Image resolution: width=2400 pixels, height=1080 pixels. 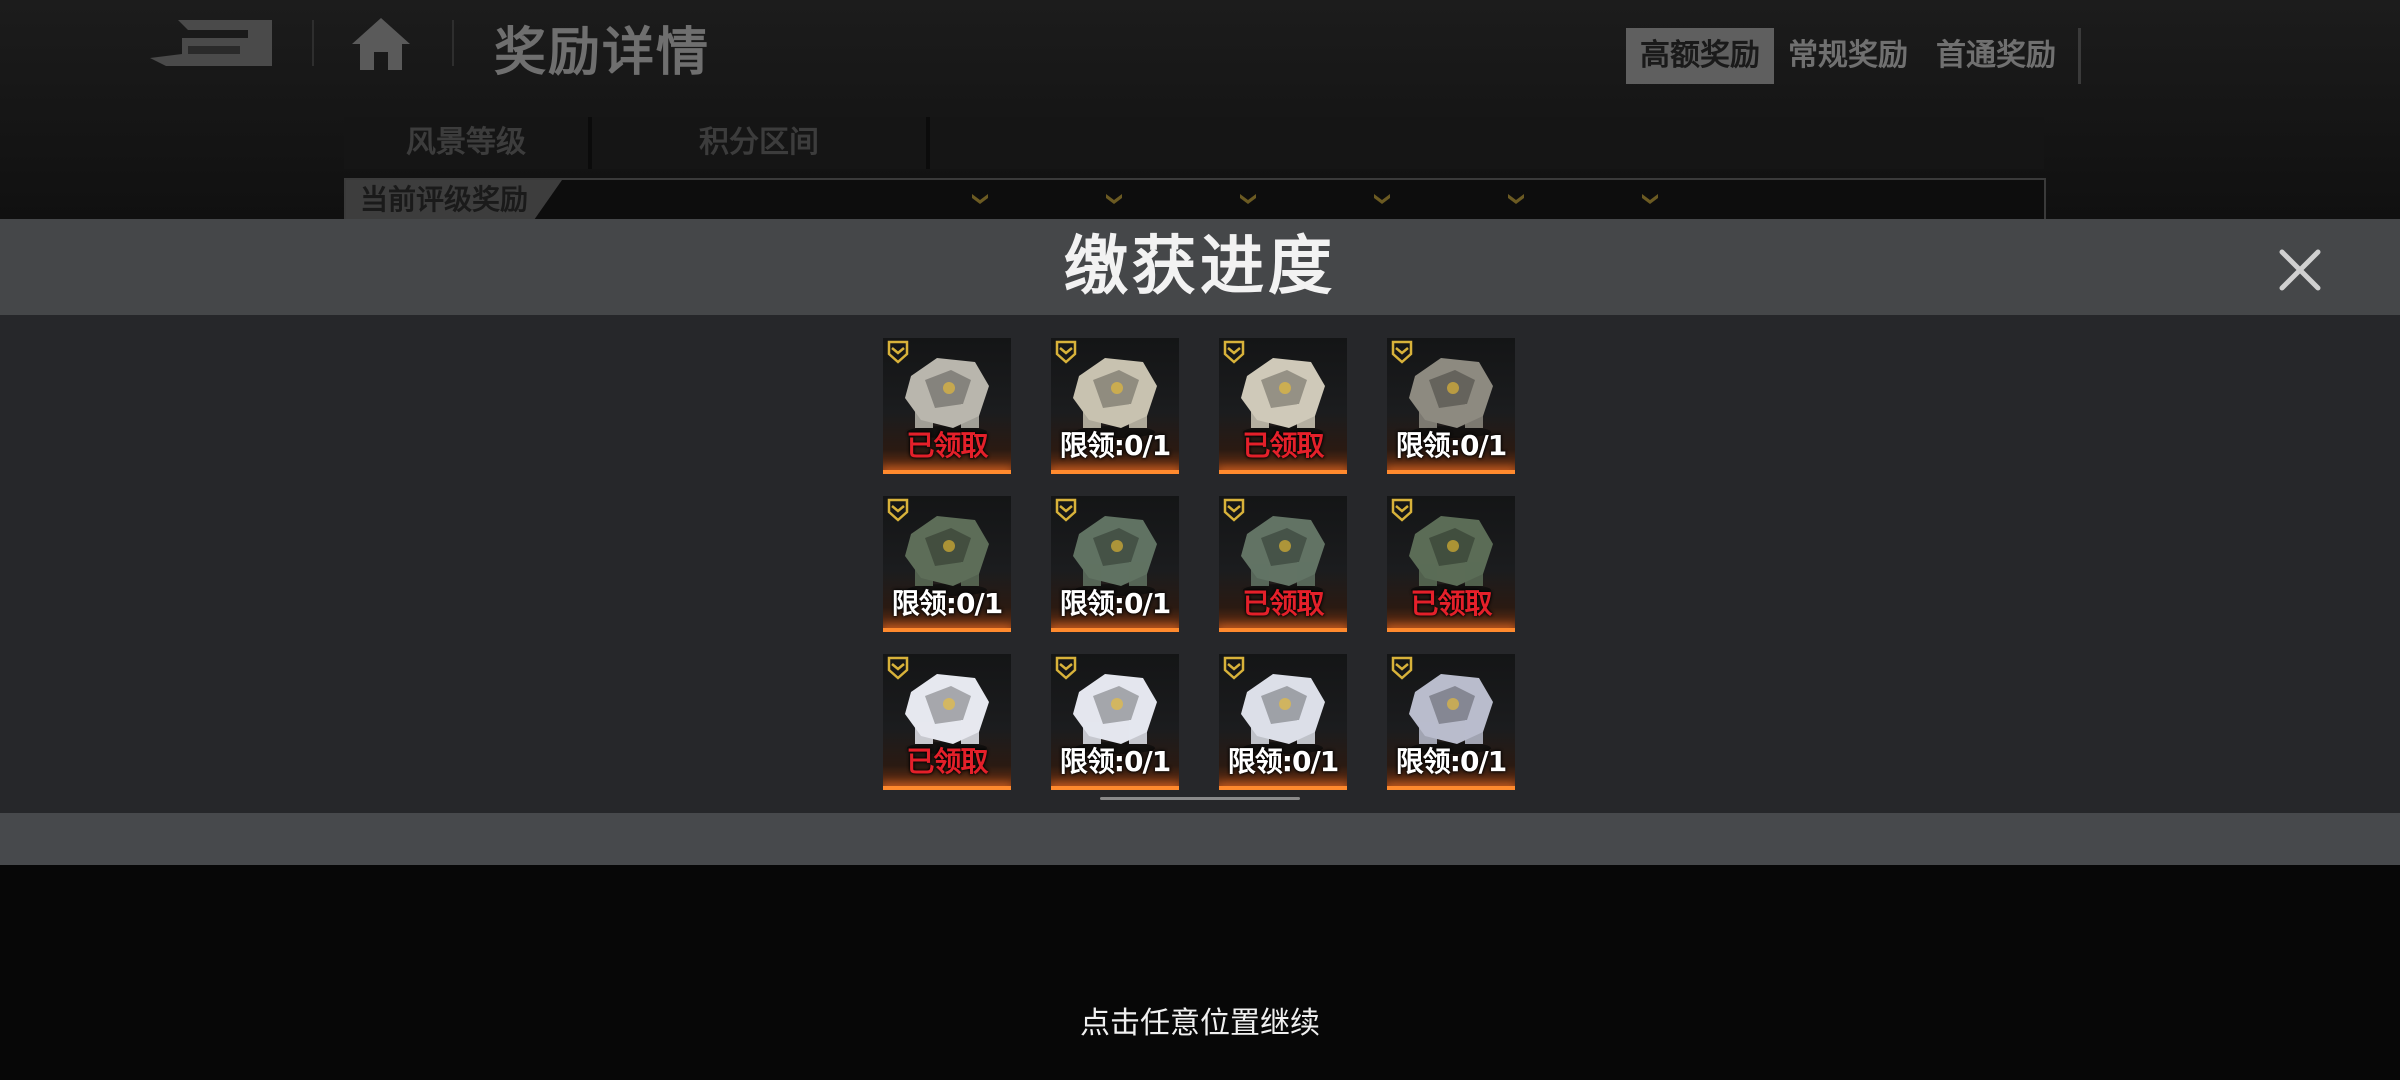 What do you see at coordinates (468, 143) in the screenshot?
I see `filter-scenery-level: 风景等级` at bounding box center [468, 143].